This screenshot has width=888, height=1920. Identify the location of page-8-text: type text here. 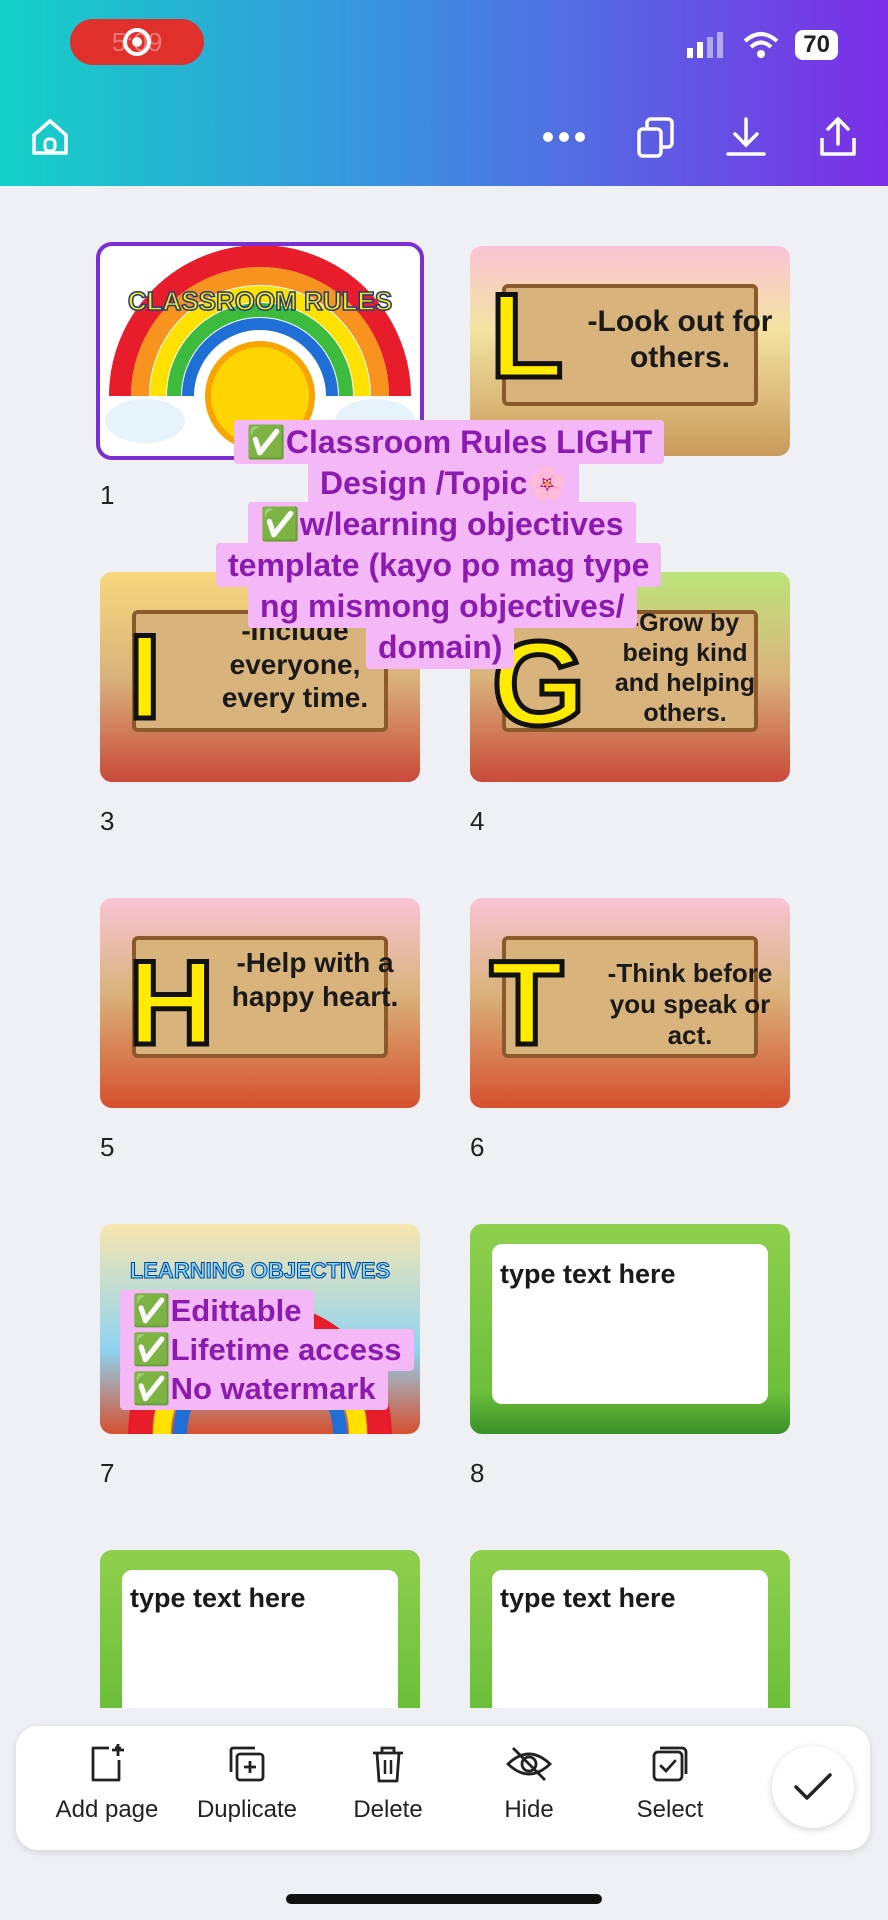
(588, 1274).